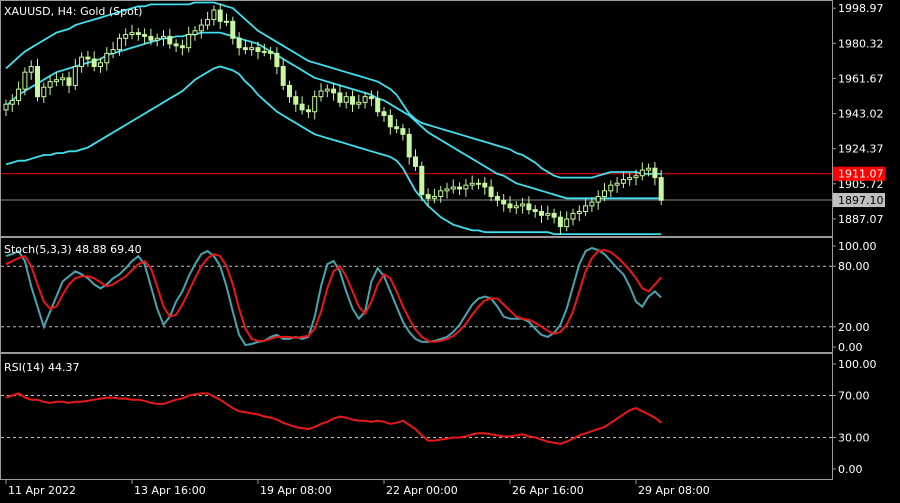  Describe the element at coordinates (170, 490) in the screenshot. I see `time-tick-label: 13 Apr 16:00` at that location.